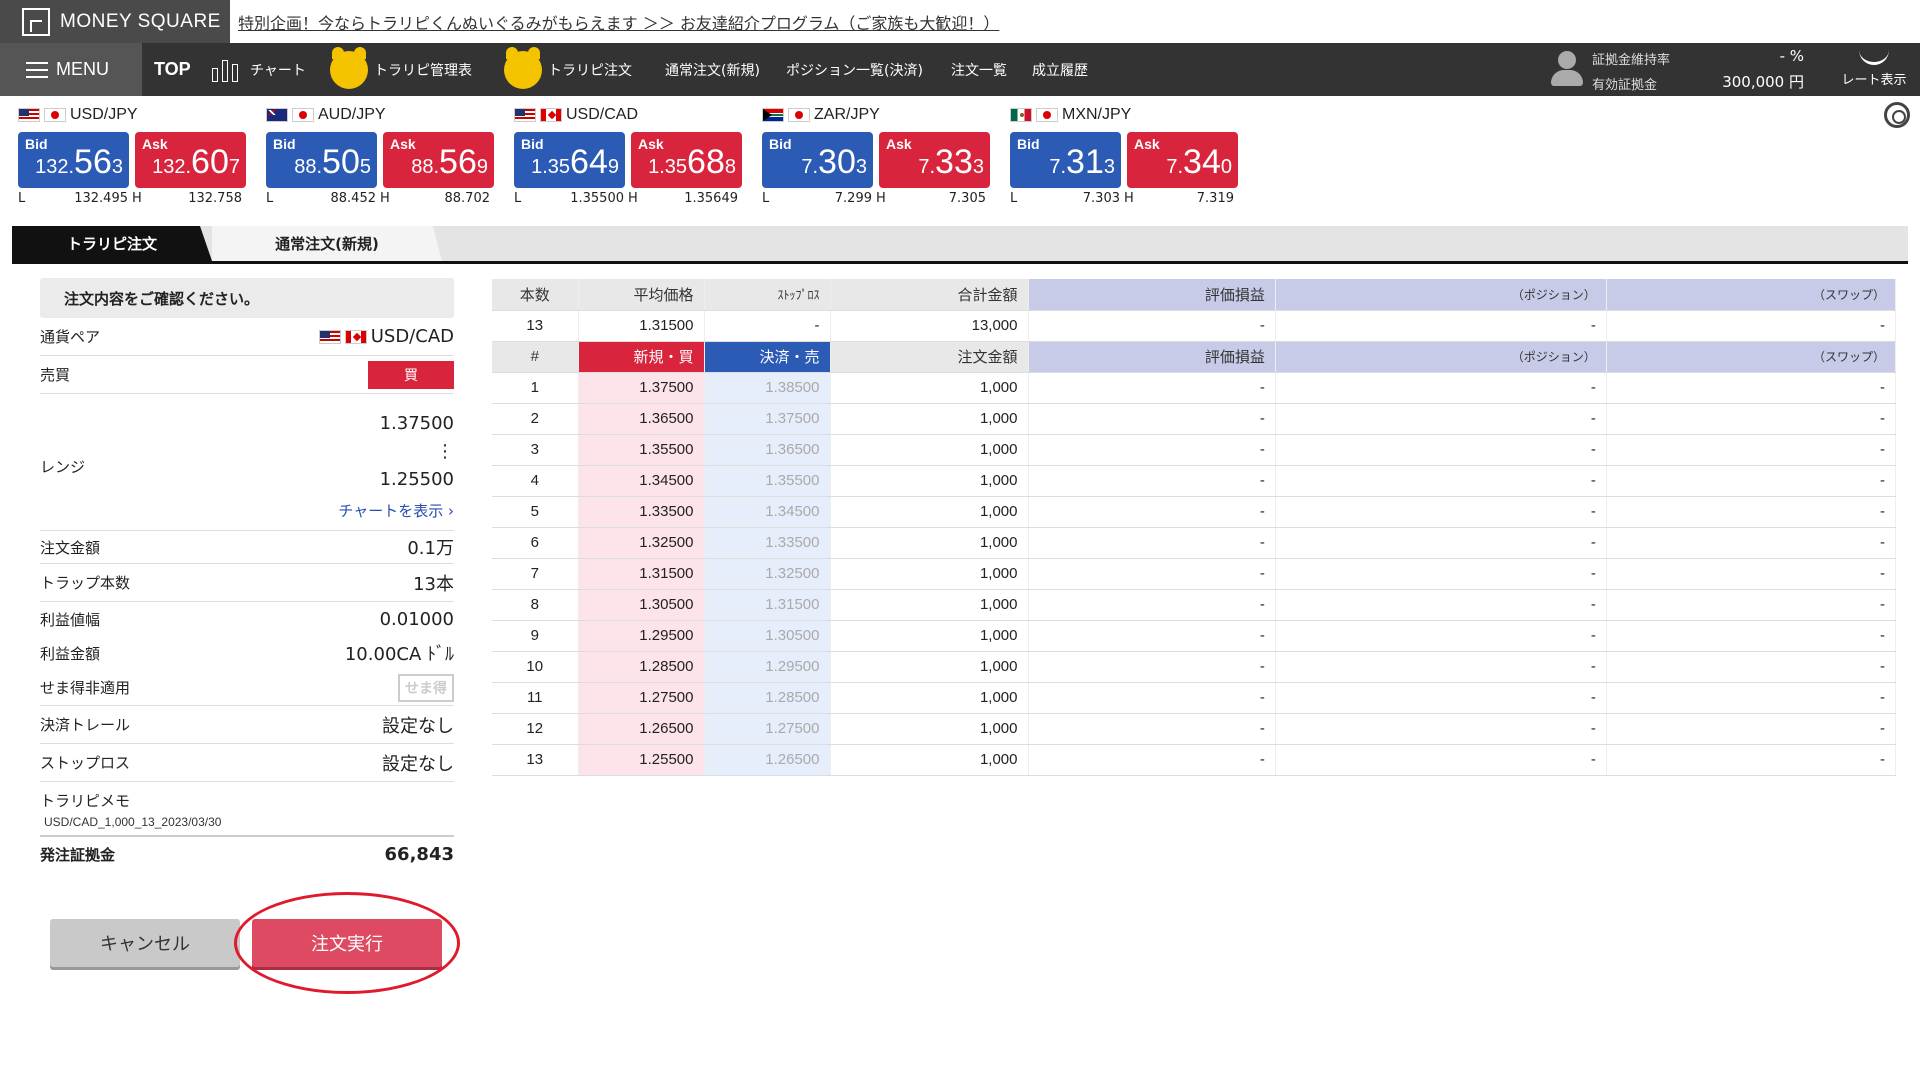 The image size is (1920, 1080). I want to click on margin-label: 発注証拠金, so click(78, 854).